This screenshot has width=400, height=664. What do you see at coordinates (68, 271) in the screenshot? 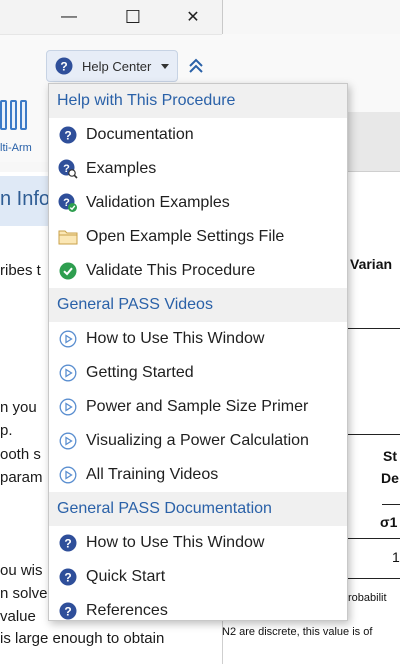
I see `check-circle-icon` at bounding box center [68, 271].